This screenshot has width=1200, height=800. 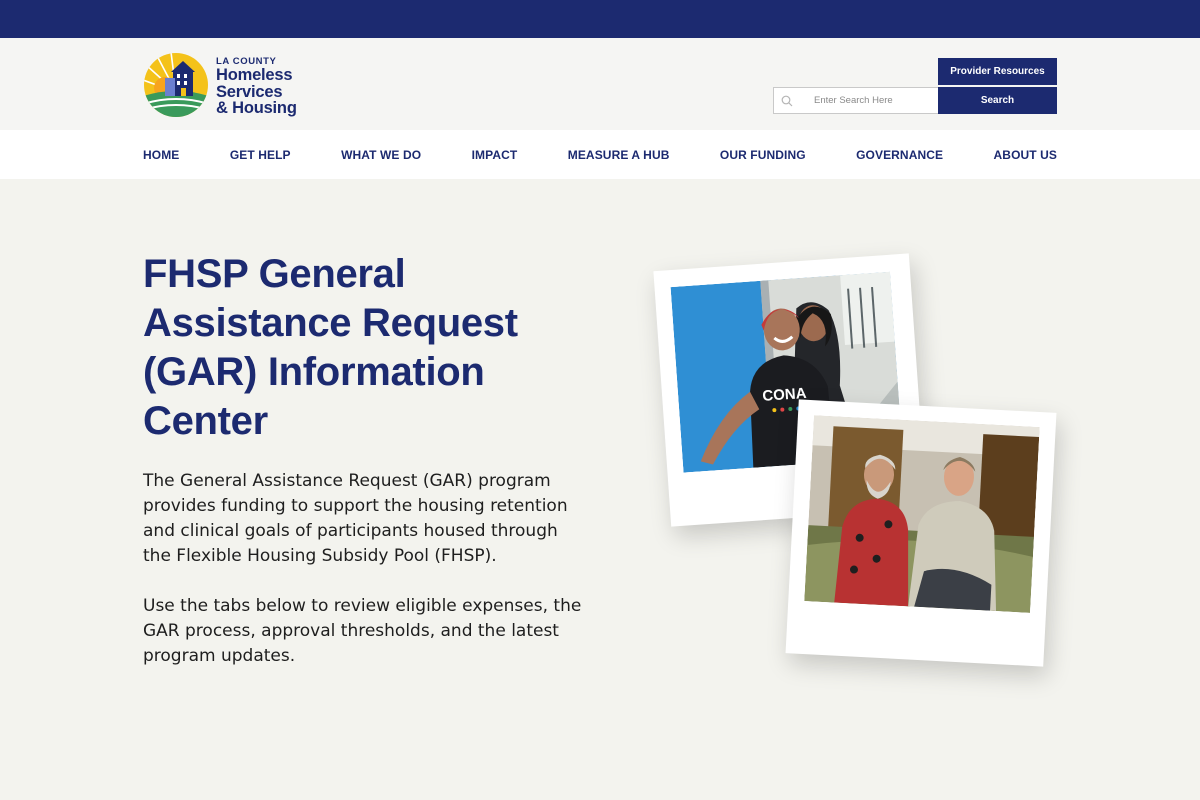 I want to click on logo-line-services: Services, so click(x=249, y=91).